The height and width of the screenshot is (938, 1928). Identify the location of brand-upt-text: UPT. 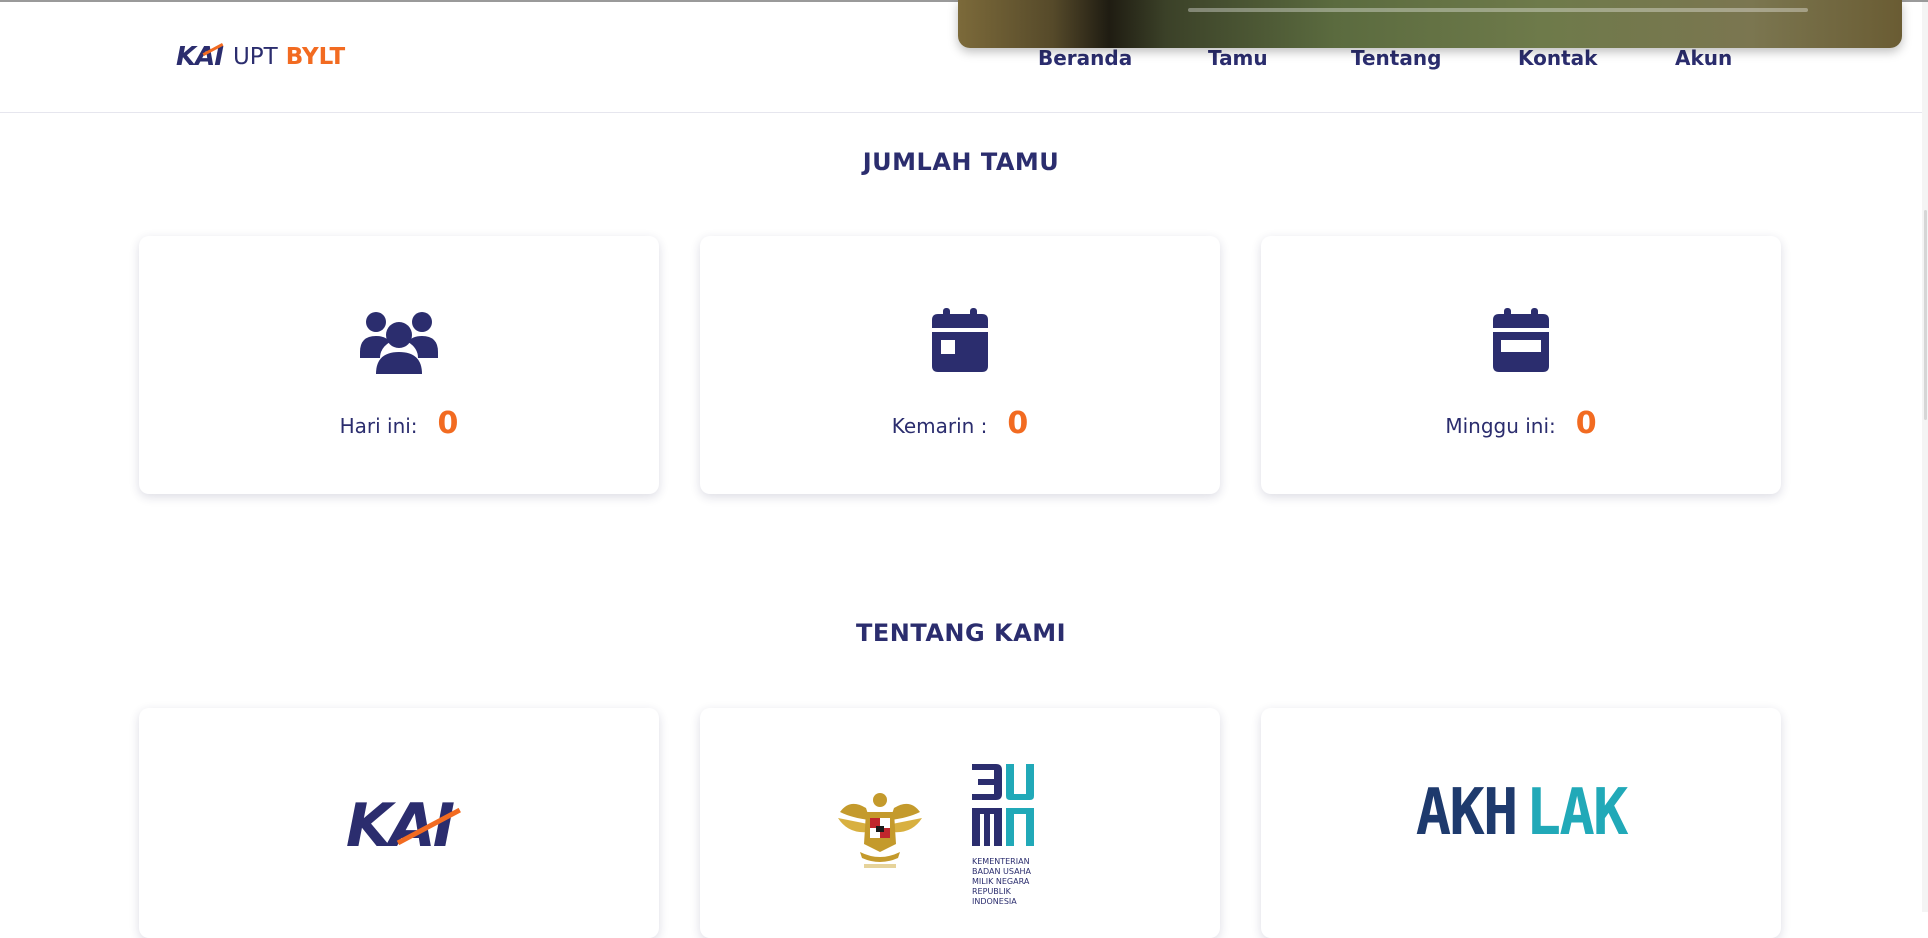
(255, 57).